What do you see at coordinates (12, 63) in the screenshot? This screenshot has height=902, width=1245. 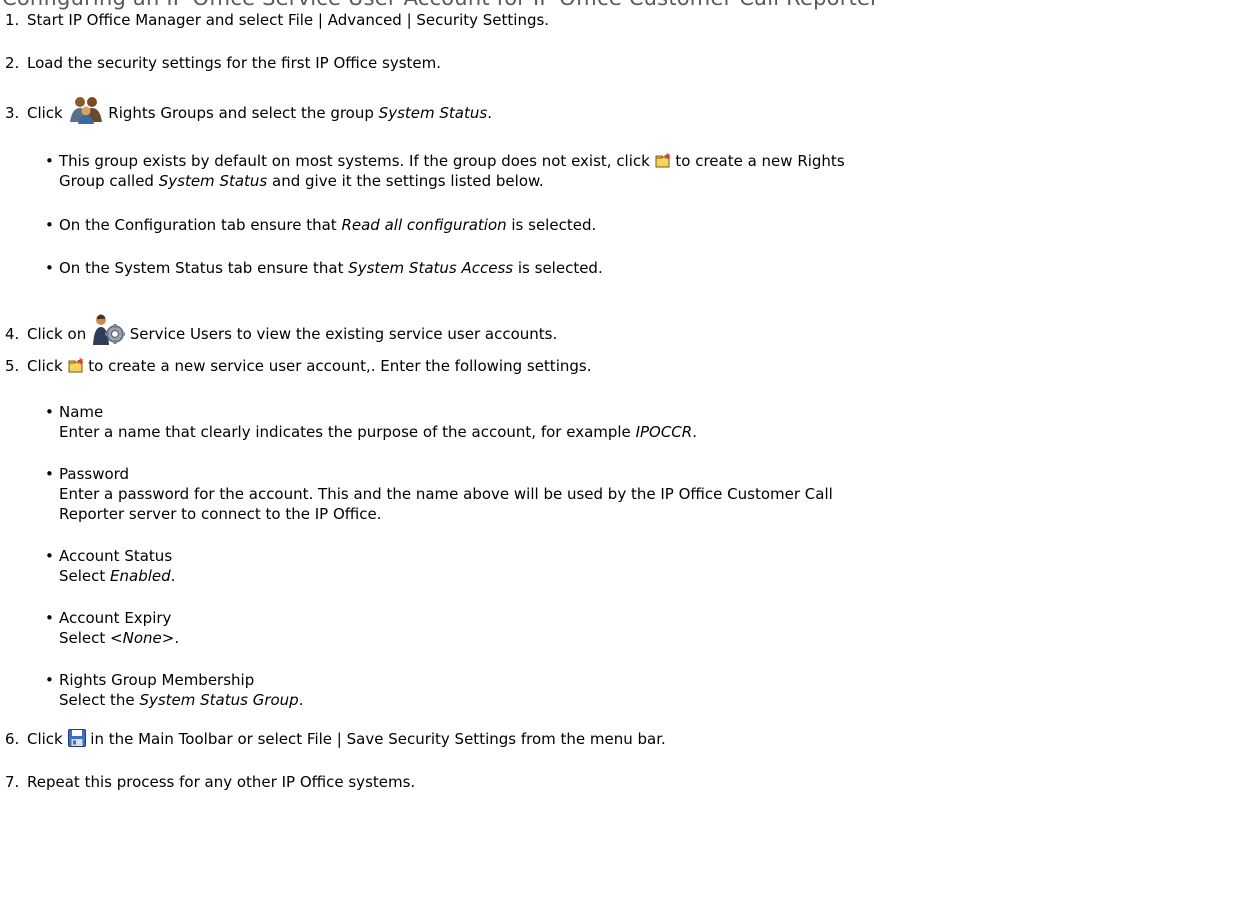 I see `step-number: 2.` at bounding box center [12, 63].